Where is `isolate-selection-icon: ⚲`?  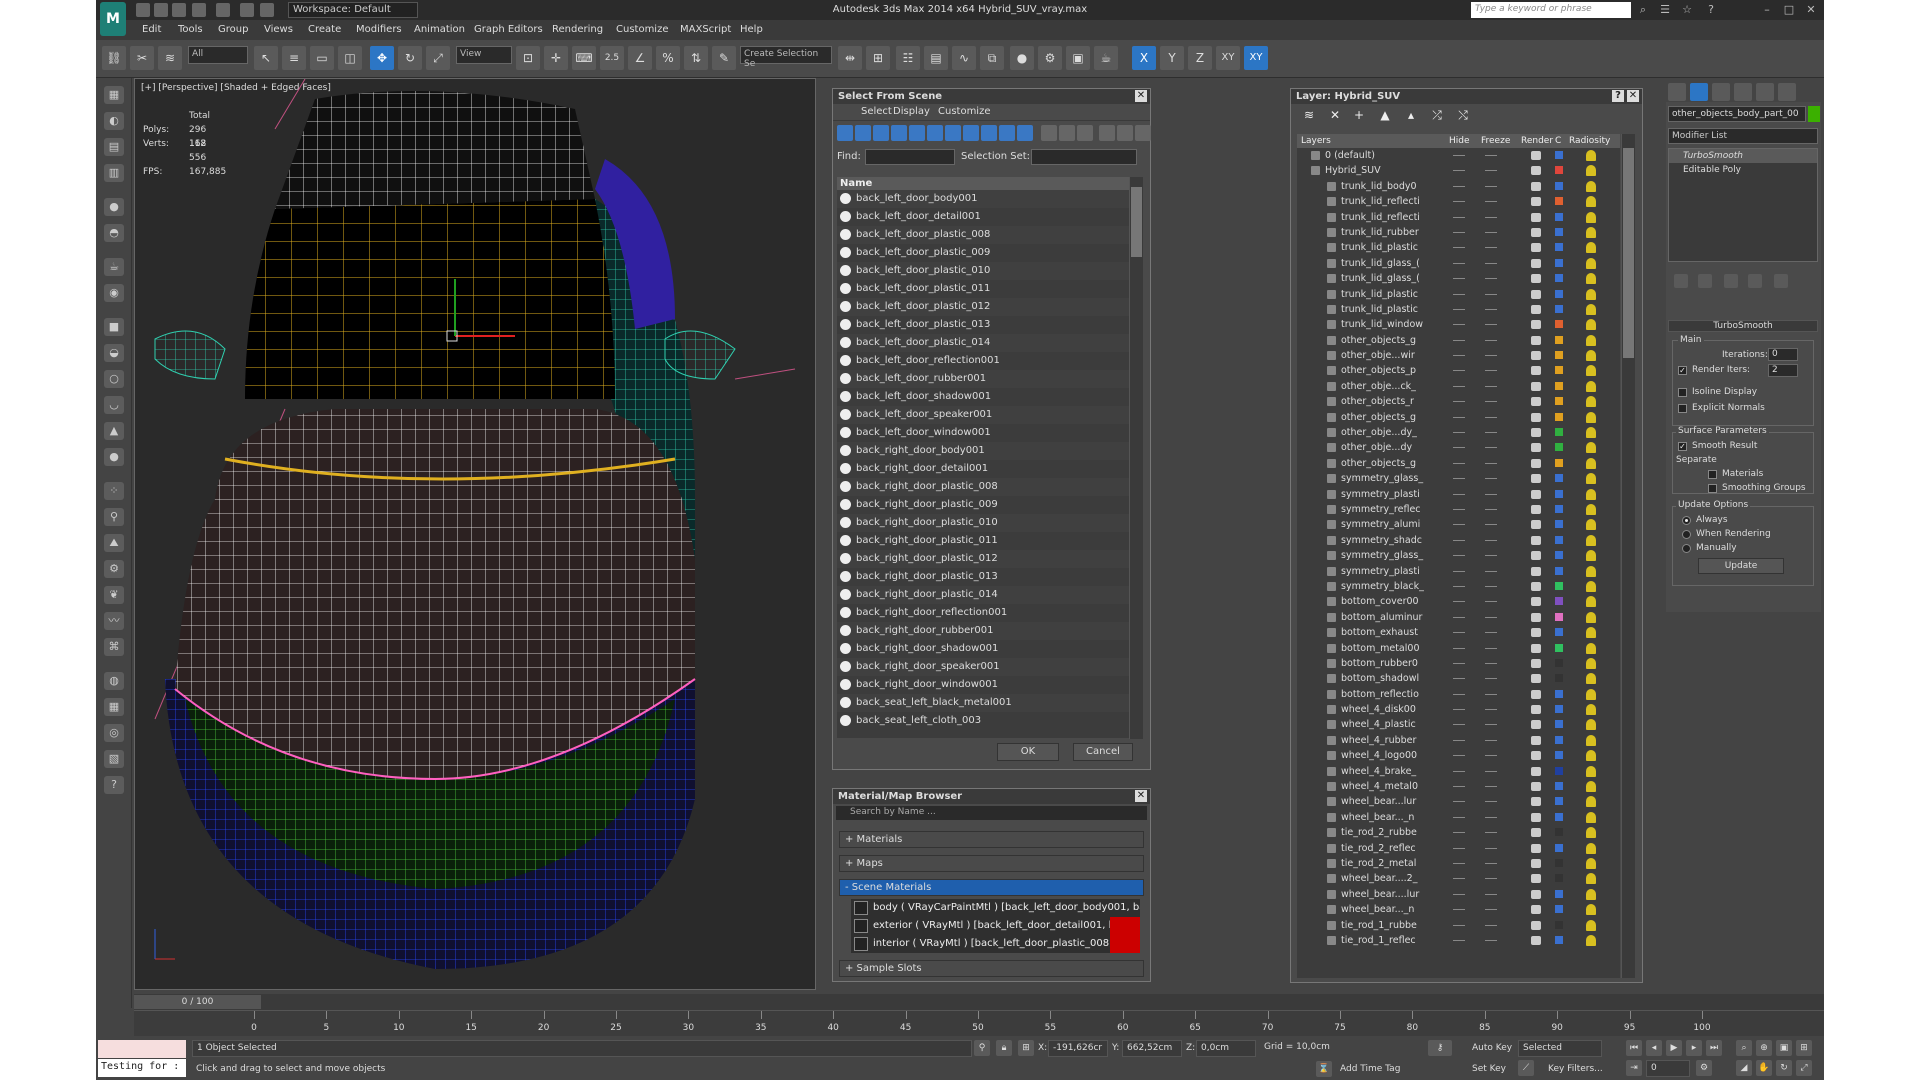 isolate-selection-icon: ⚲ is located at coordinates (982, 1048).